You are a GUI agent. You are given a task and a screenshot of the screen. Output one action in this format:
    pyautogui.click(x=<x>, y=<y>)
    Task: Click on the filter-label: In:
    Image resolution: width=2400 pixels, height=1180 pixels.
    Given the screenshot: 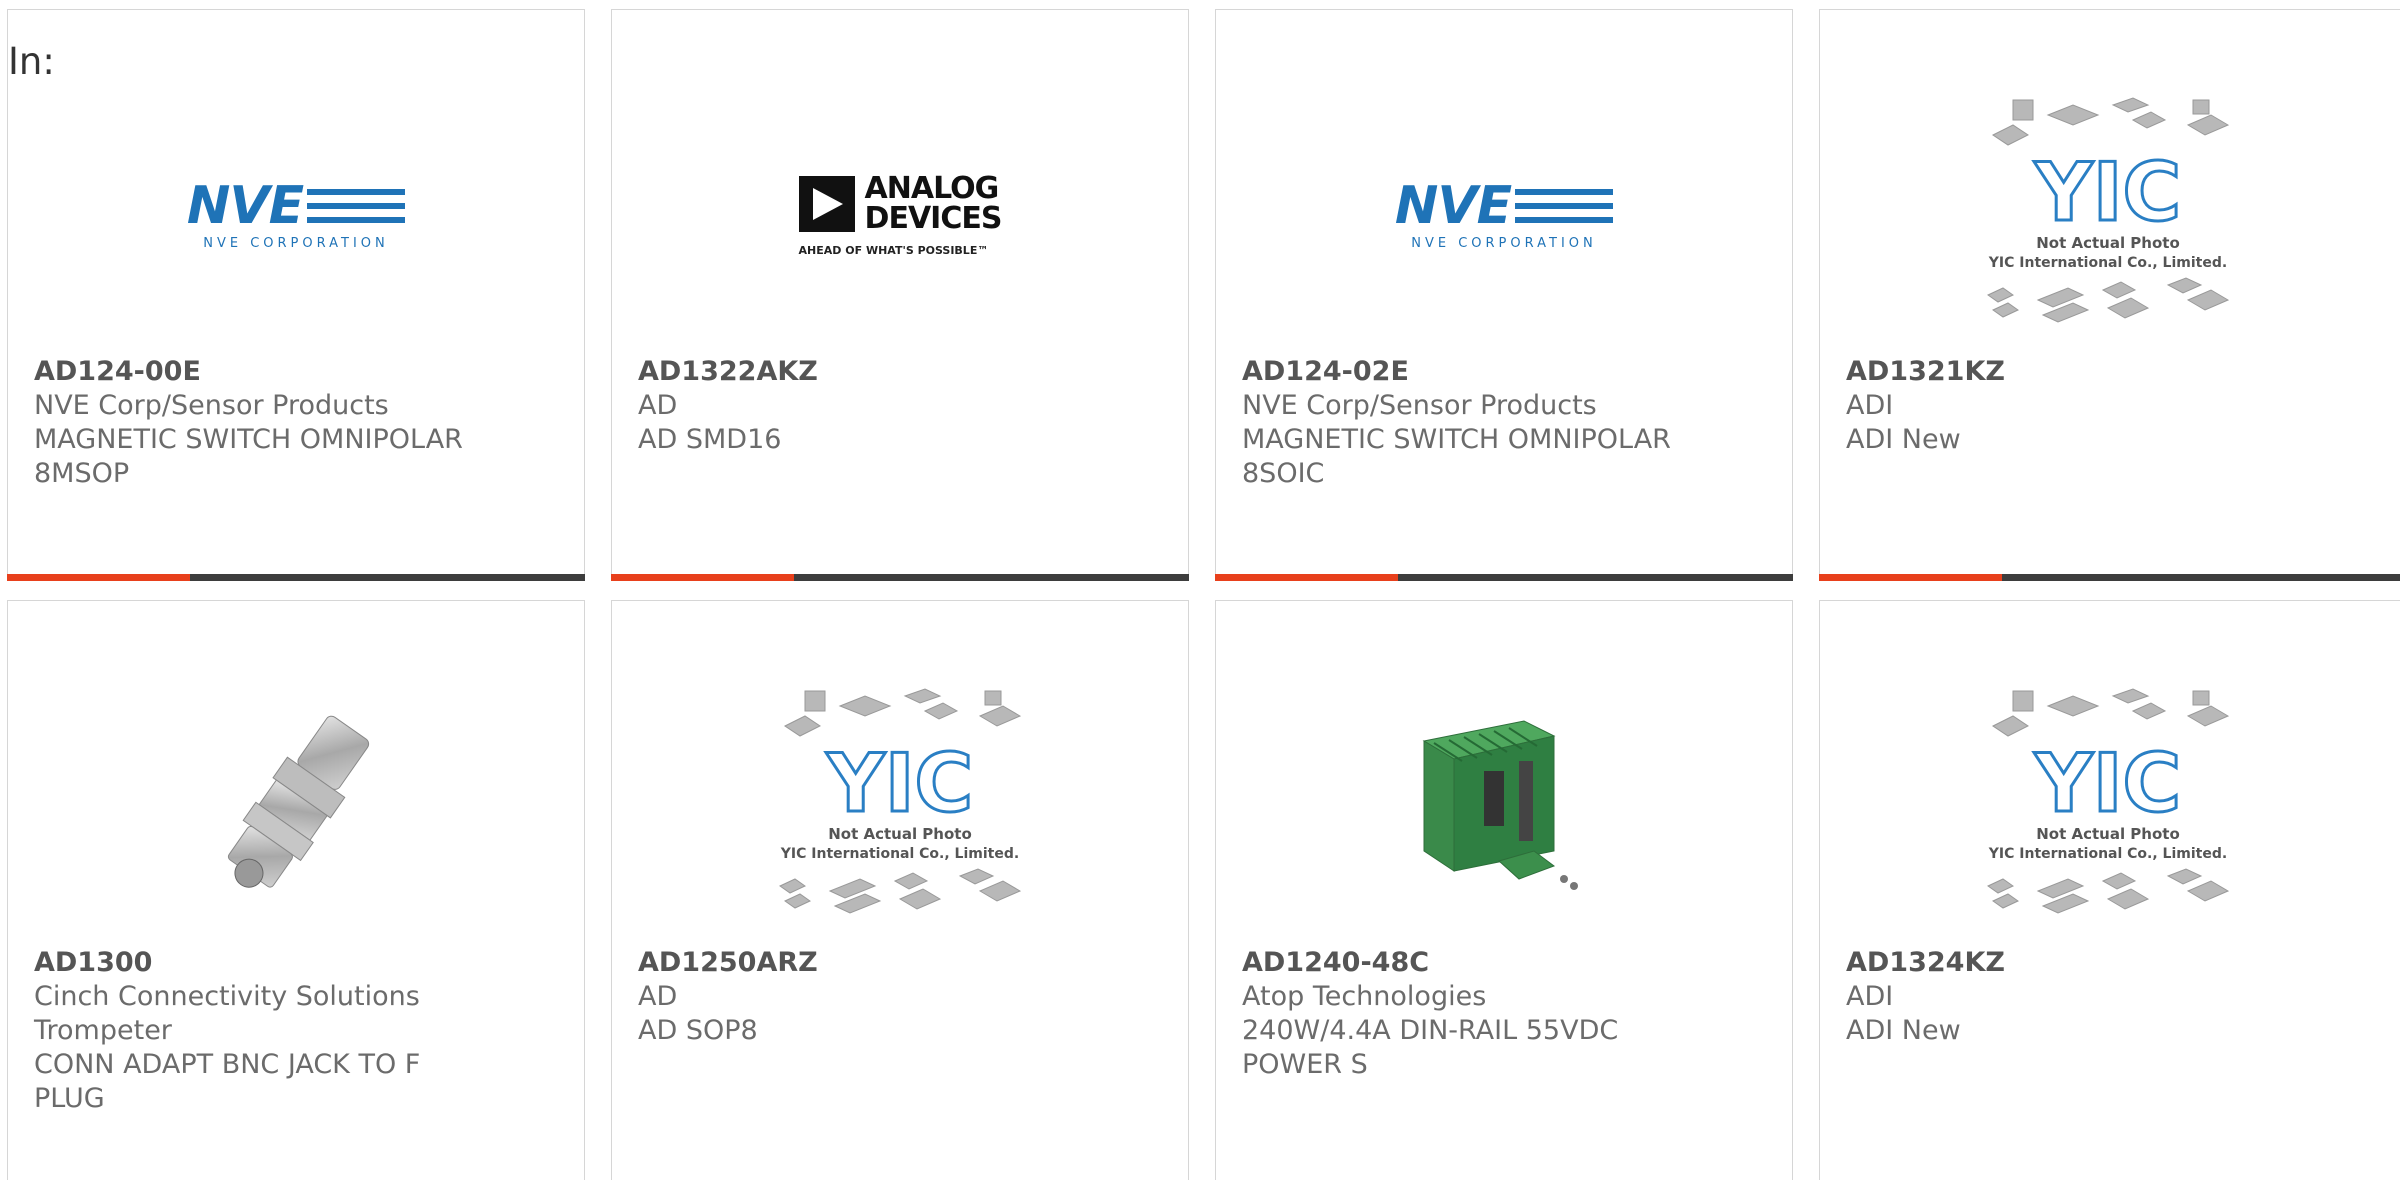 What is the action you would take?
    pyautogui.click(x=31, y=61)
    